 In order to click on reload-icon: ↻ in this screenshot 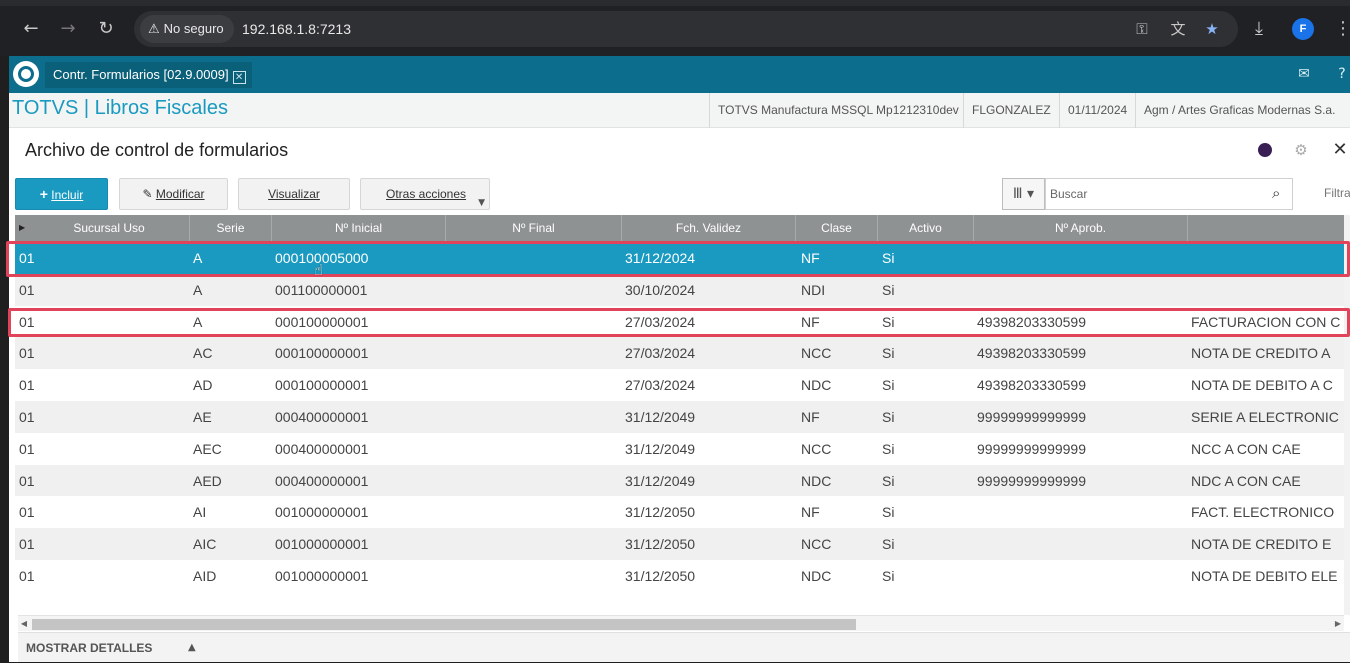, I will do `click(106, 29)`.